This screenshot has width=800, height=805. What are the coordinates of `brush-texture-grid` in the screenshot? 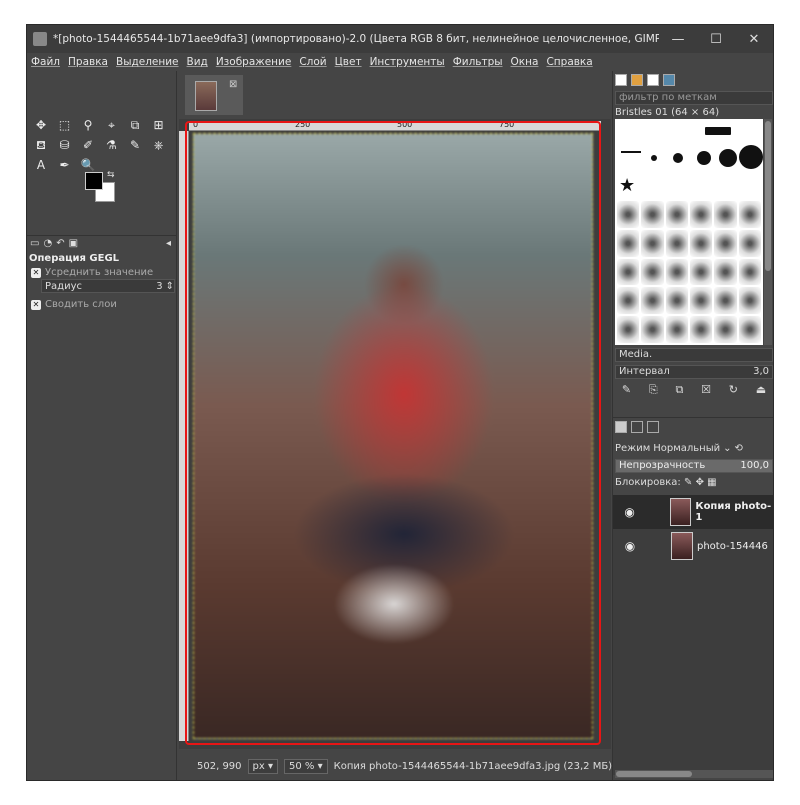 It's located at (689, 272).